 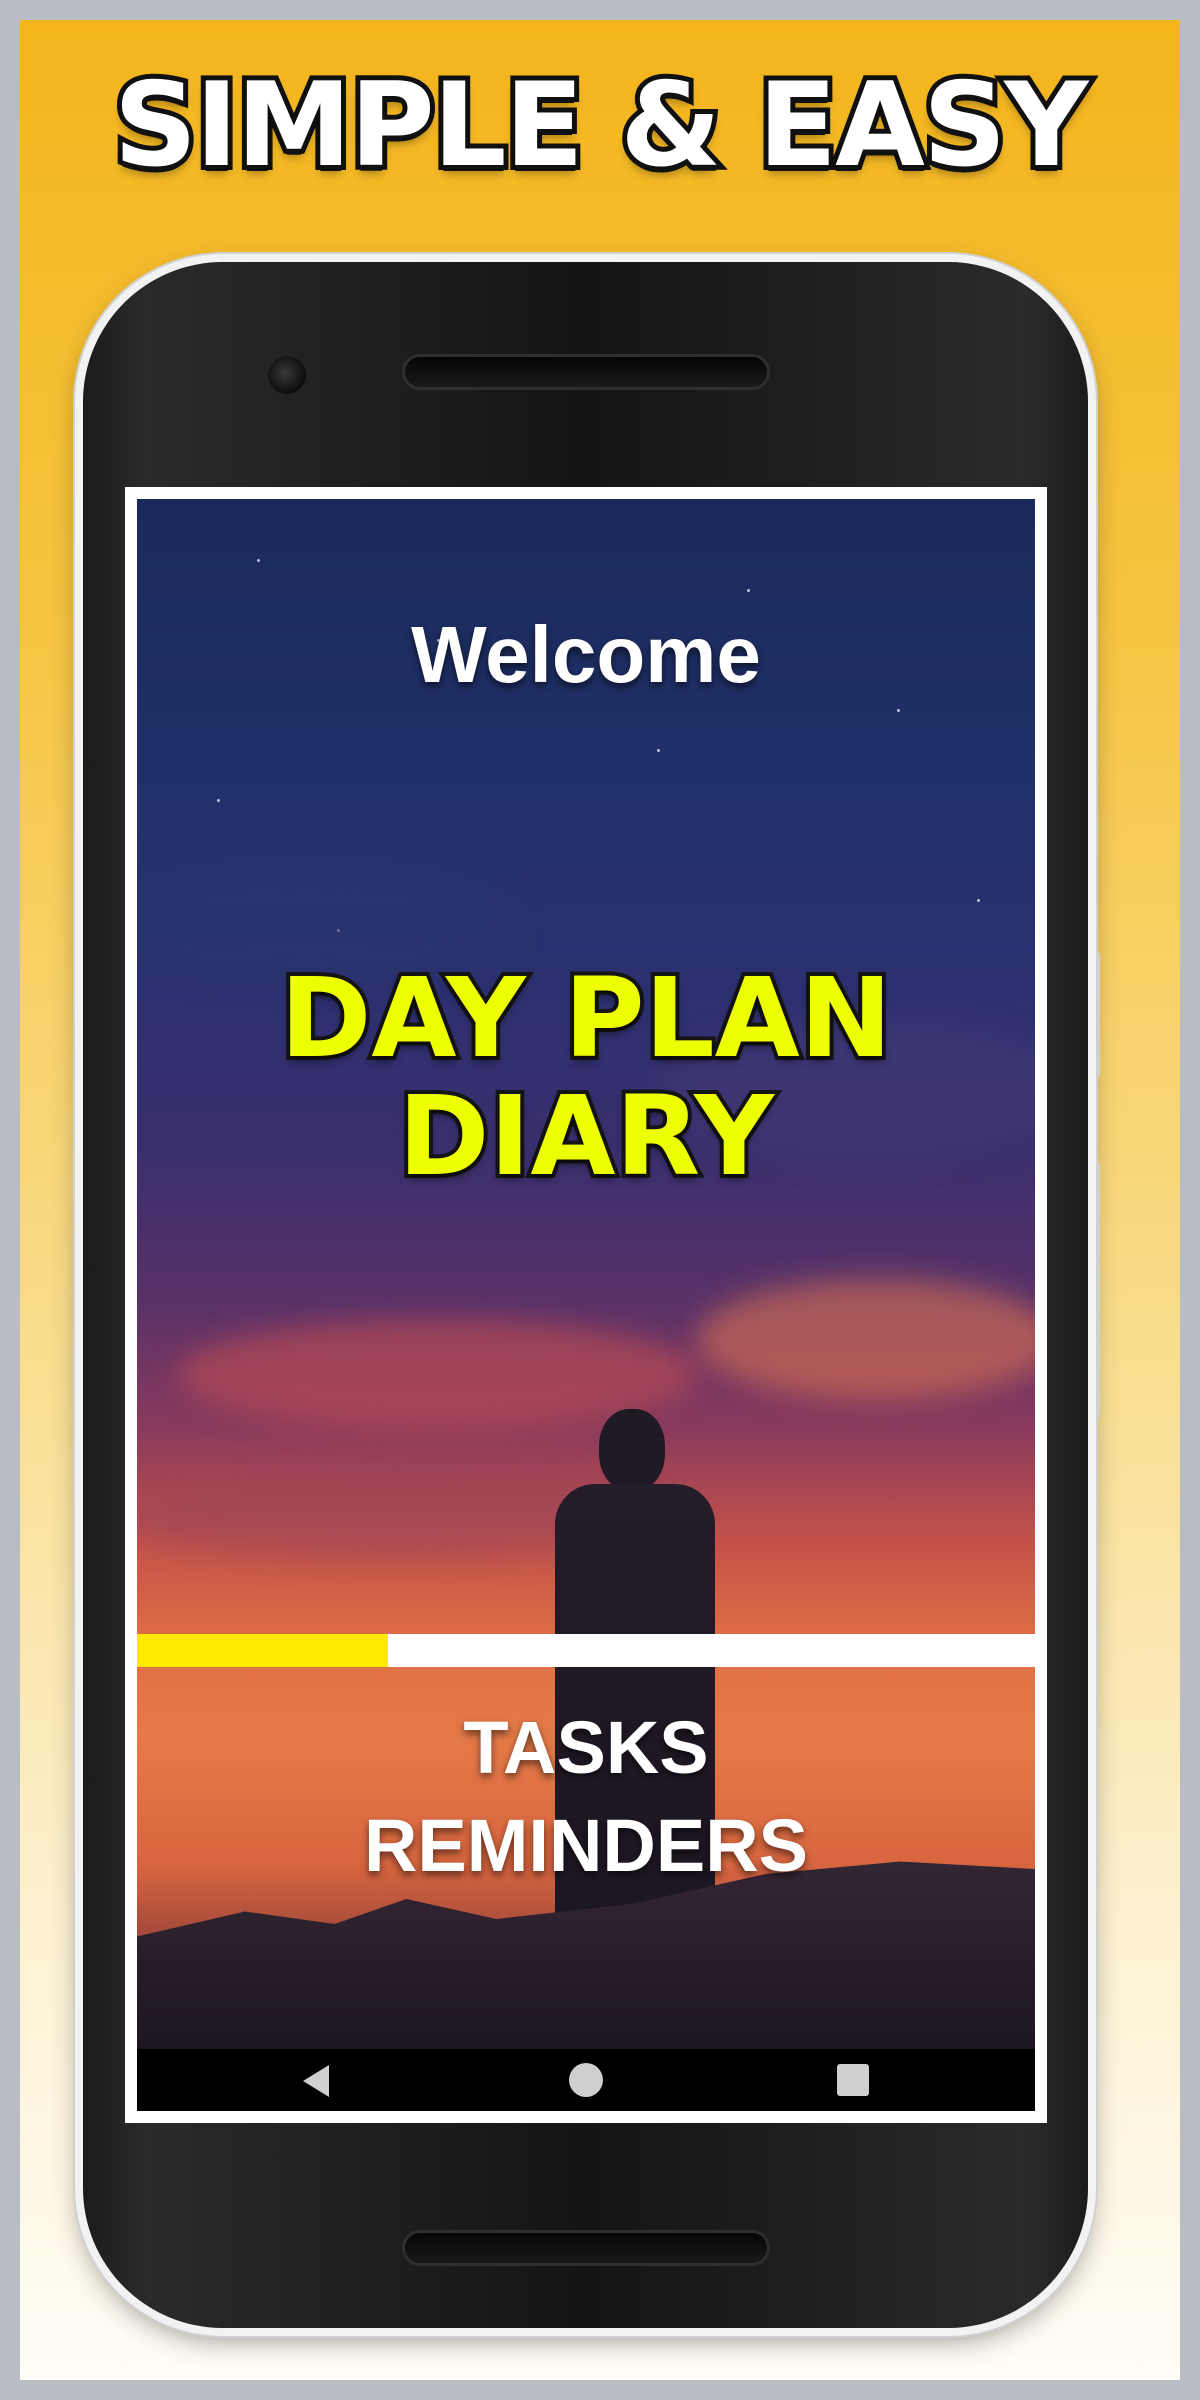 What do you see at coordinates (586, 2248) in the screenshot?
I see `bottom-speaker` at bounding box center [586, 2248].